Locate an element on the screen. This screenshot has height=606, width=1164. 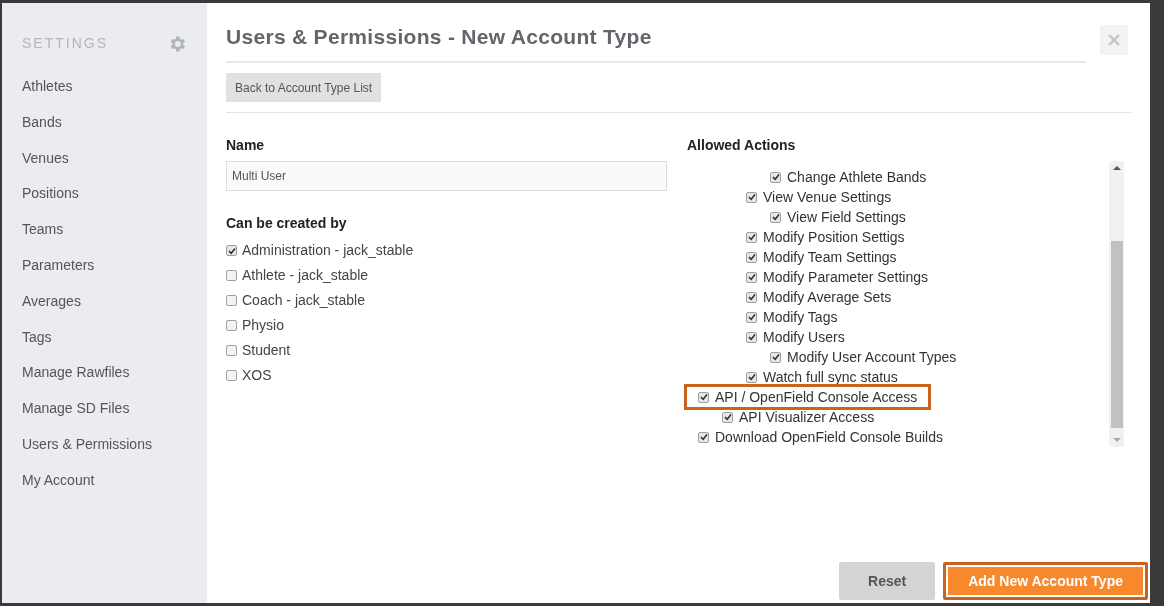
reset-button: Reset is located at coordinates (887, 581).